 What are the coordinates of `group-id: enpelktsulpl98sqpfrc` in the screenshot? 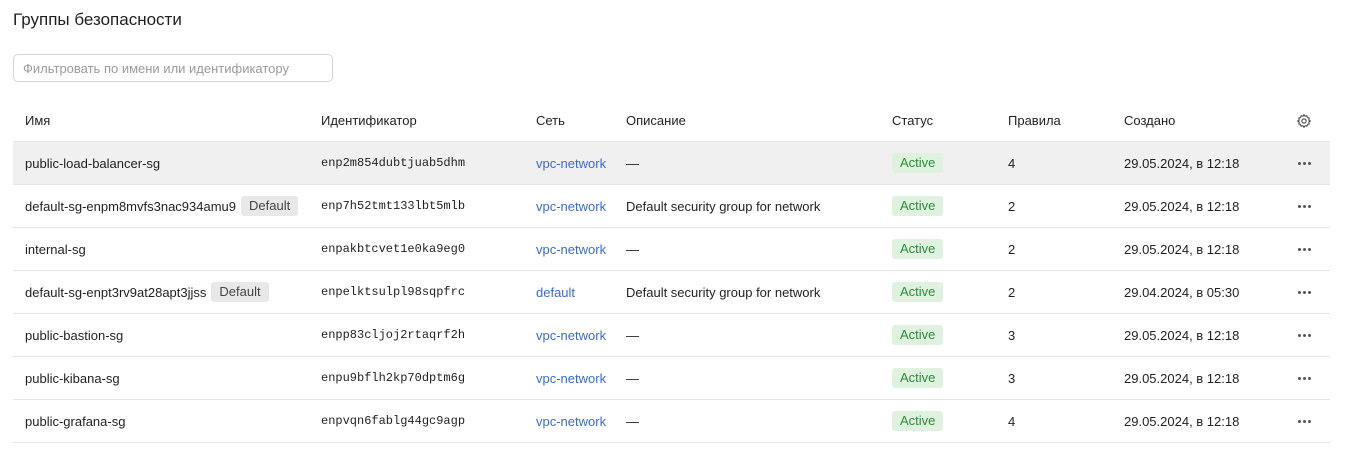 It's located at (393, 292).